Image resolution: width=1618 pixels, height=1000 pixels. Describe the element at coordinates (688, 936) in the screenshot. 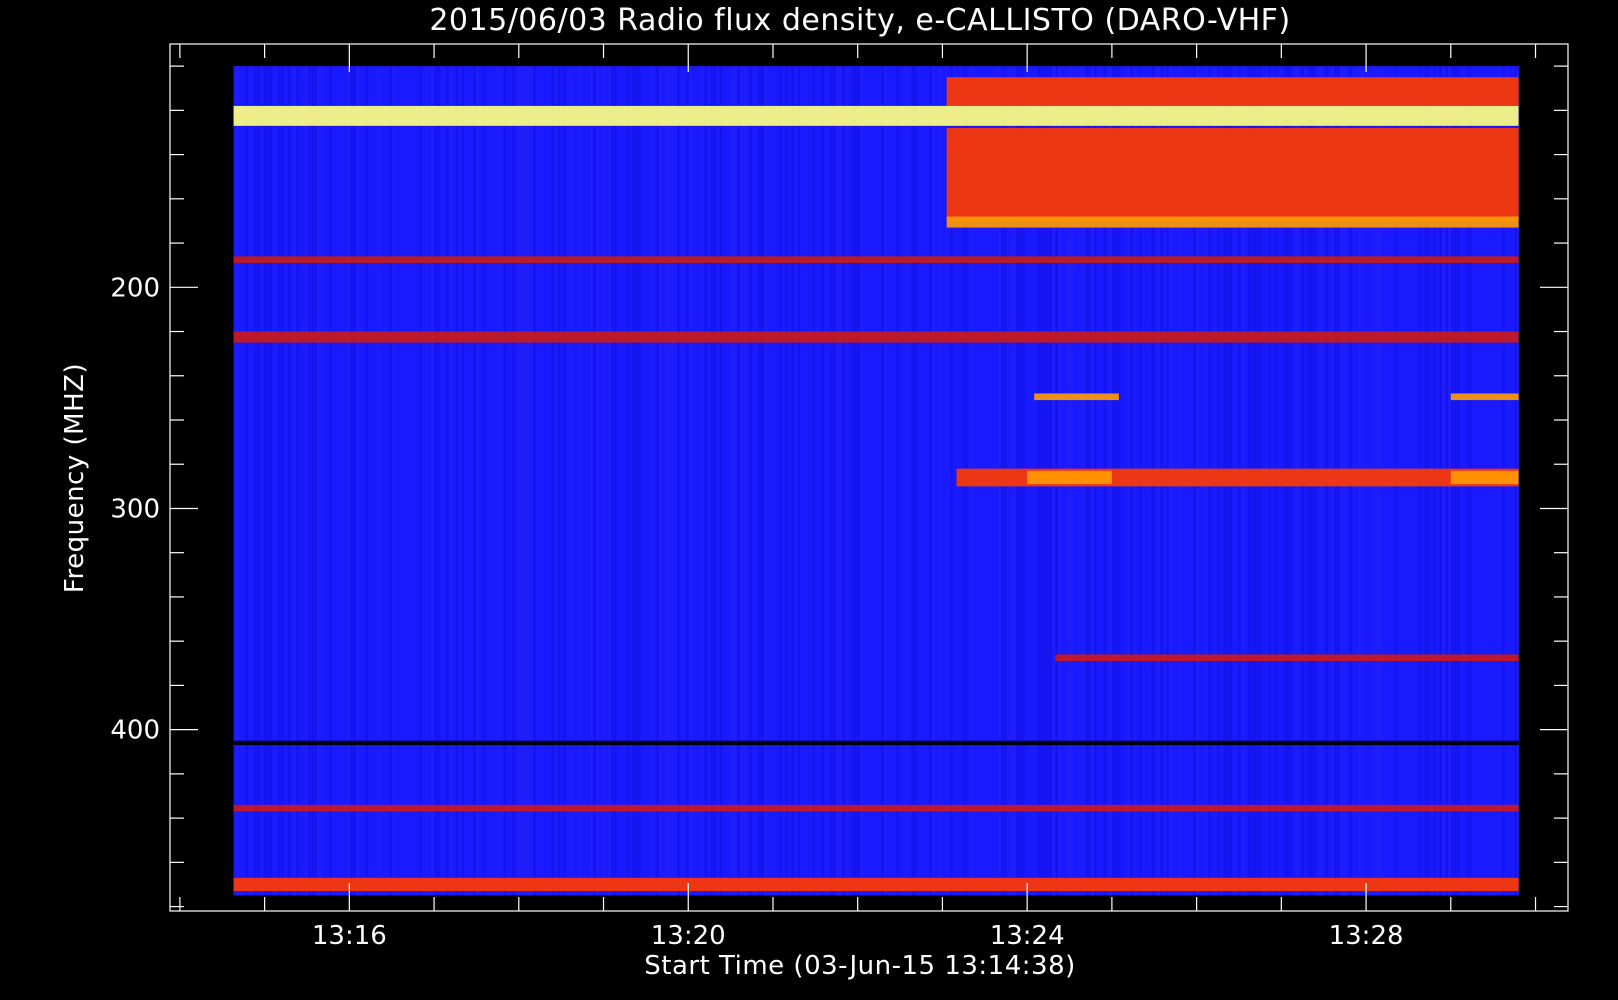

I see `x-tick-label: 13:20` at that location.